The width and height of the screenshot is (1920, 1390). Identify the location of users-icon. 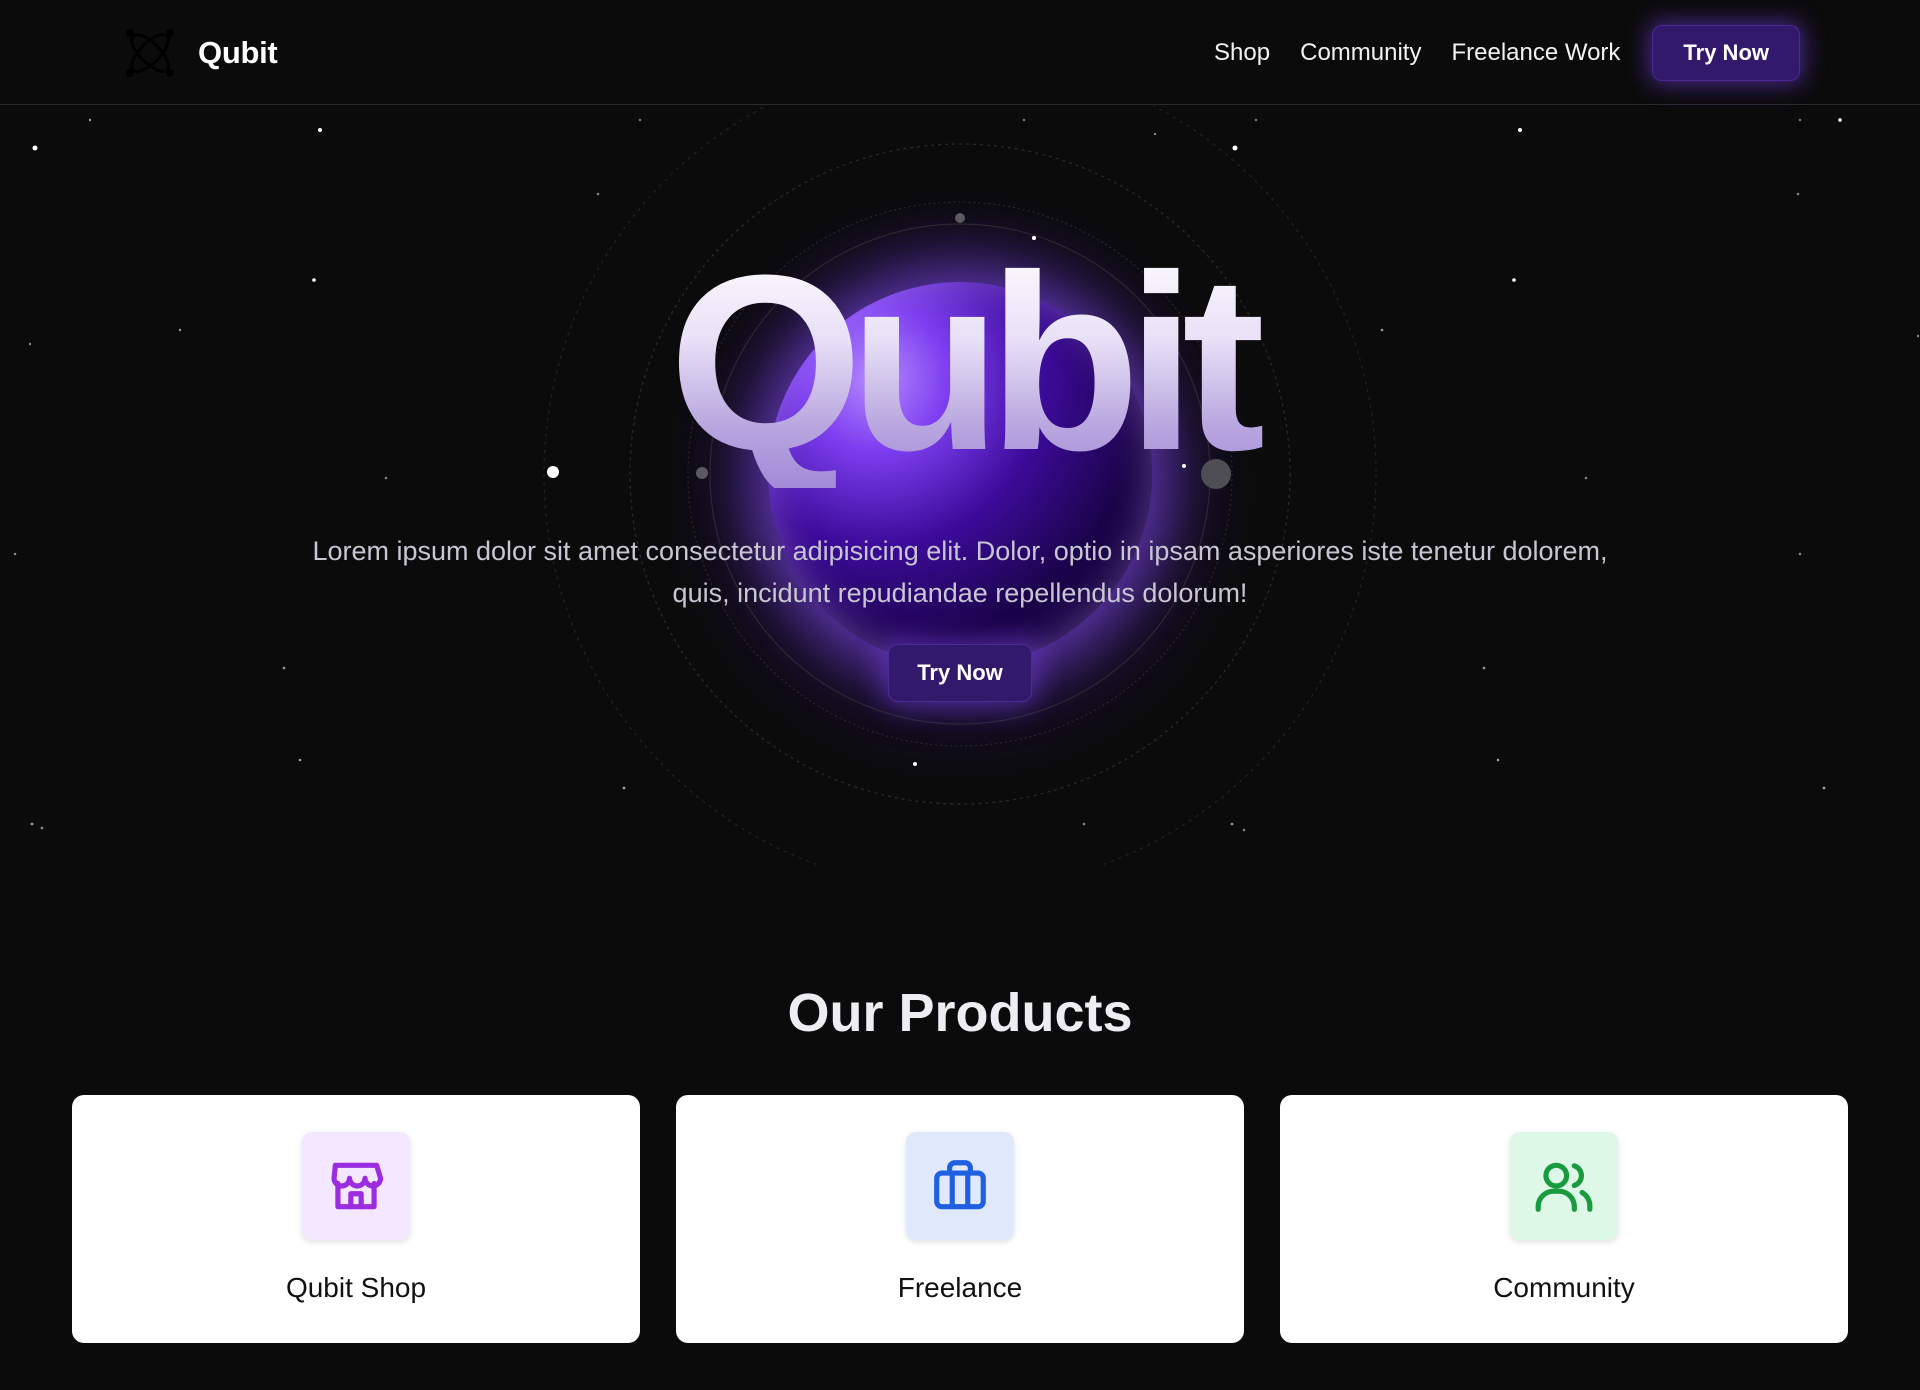
(1564, 1187).